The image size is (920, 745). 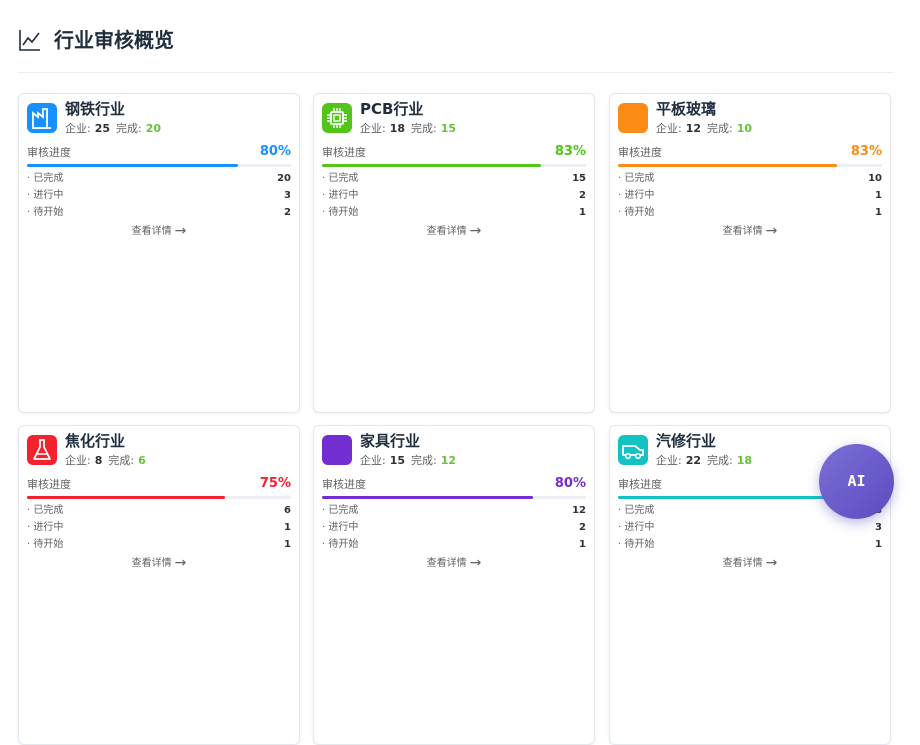 What do you see at coordinates (455, 49) in the screenshot?
I see `page-header: 行业审核概览` at bounding box center [455, 49].